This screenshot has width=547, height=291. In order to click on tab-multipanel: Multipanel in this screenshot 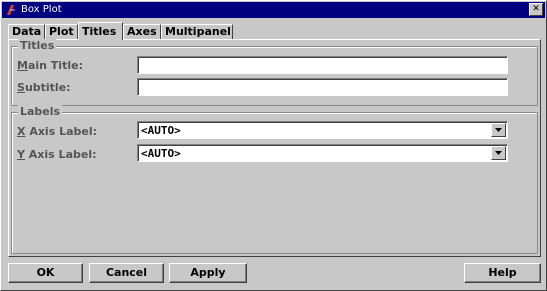, I will do `click(197, 31)`.